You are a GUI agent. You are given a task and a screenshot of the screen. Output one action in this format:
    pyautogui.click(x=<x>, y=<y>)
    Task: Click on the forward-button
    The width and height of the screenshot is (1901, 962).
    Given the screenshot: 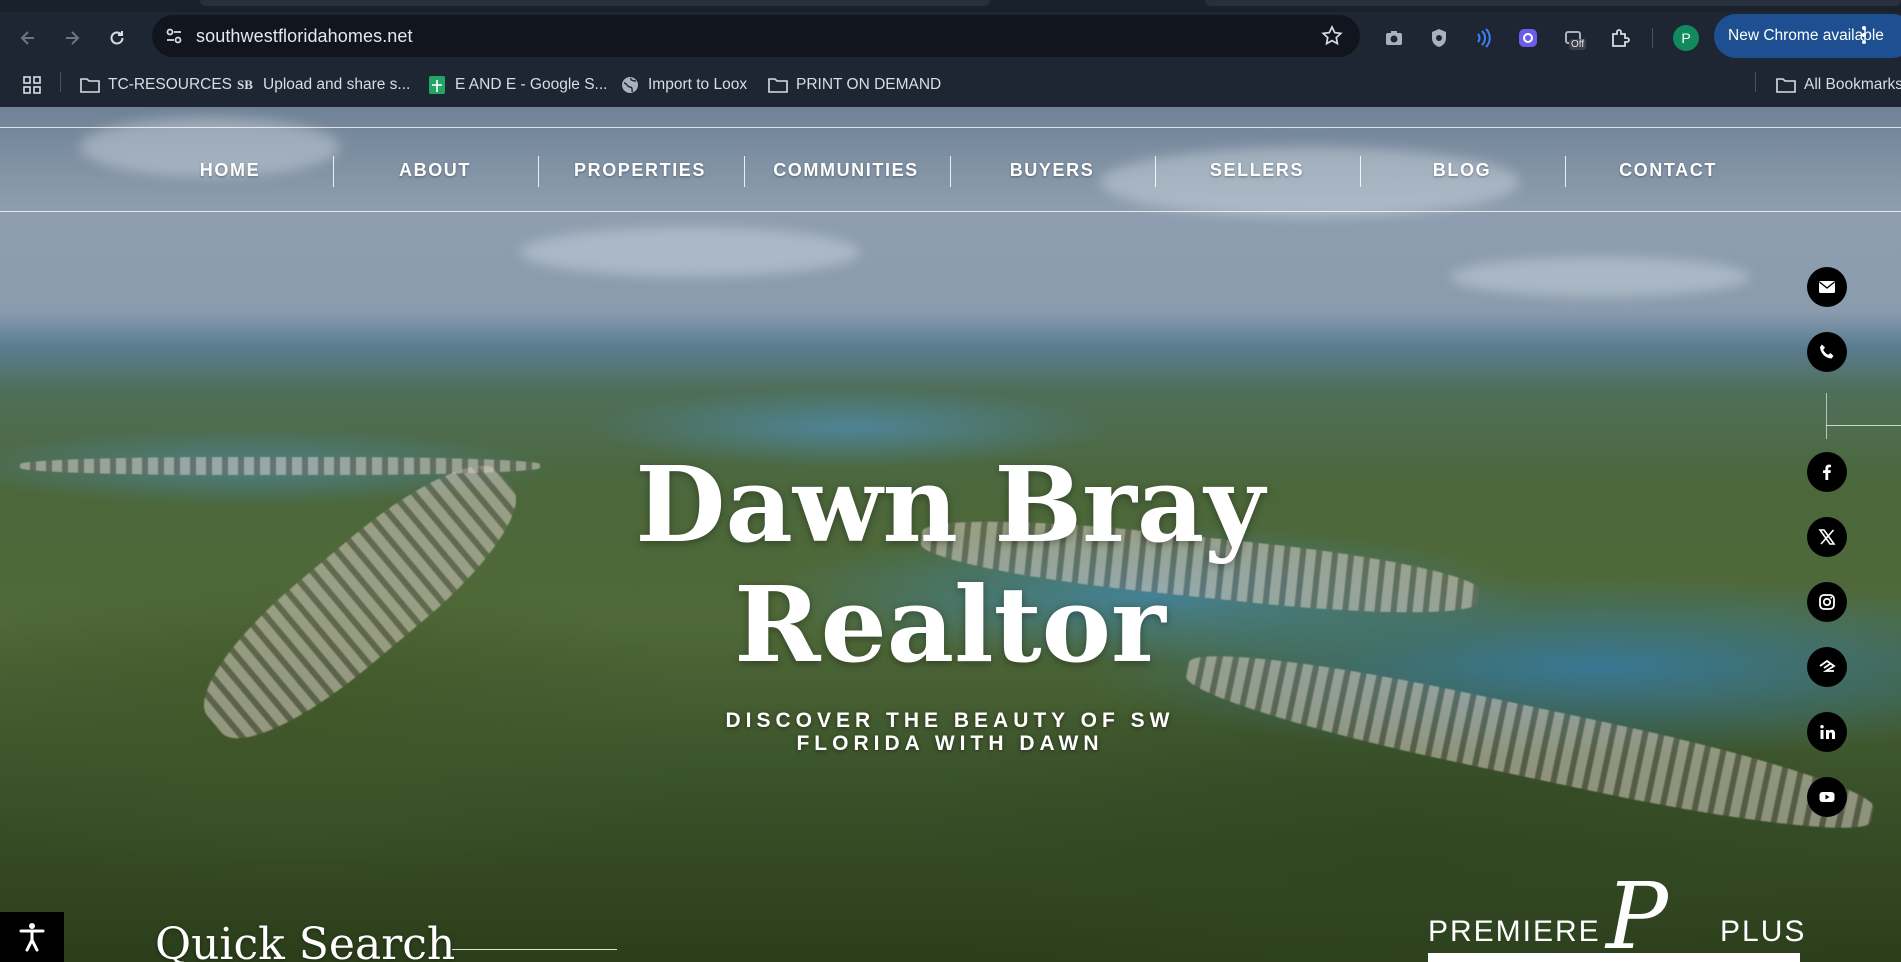 What is the action you would take?
    pyautogui.click(x=72, y=38)
    